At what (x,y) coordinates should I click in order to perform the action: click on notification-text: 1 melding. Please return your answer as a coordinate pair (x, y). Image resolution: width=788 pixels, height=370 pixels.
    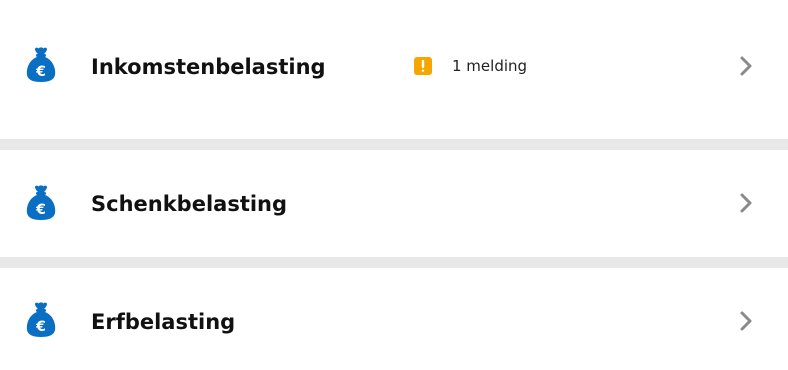
    Looking at the image, I should click on (490, 66).